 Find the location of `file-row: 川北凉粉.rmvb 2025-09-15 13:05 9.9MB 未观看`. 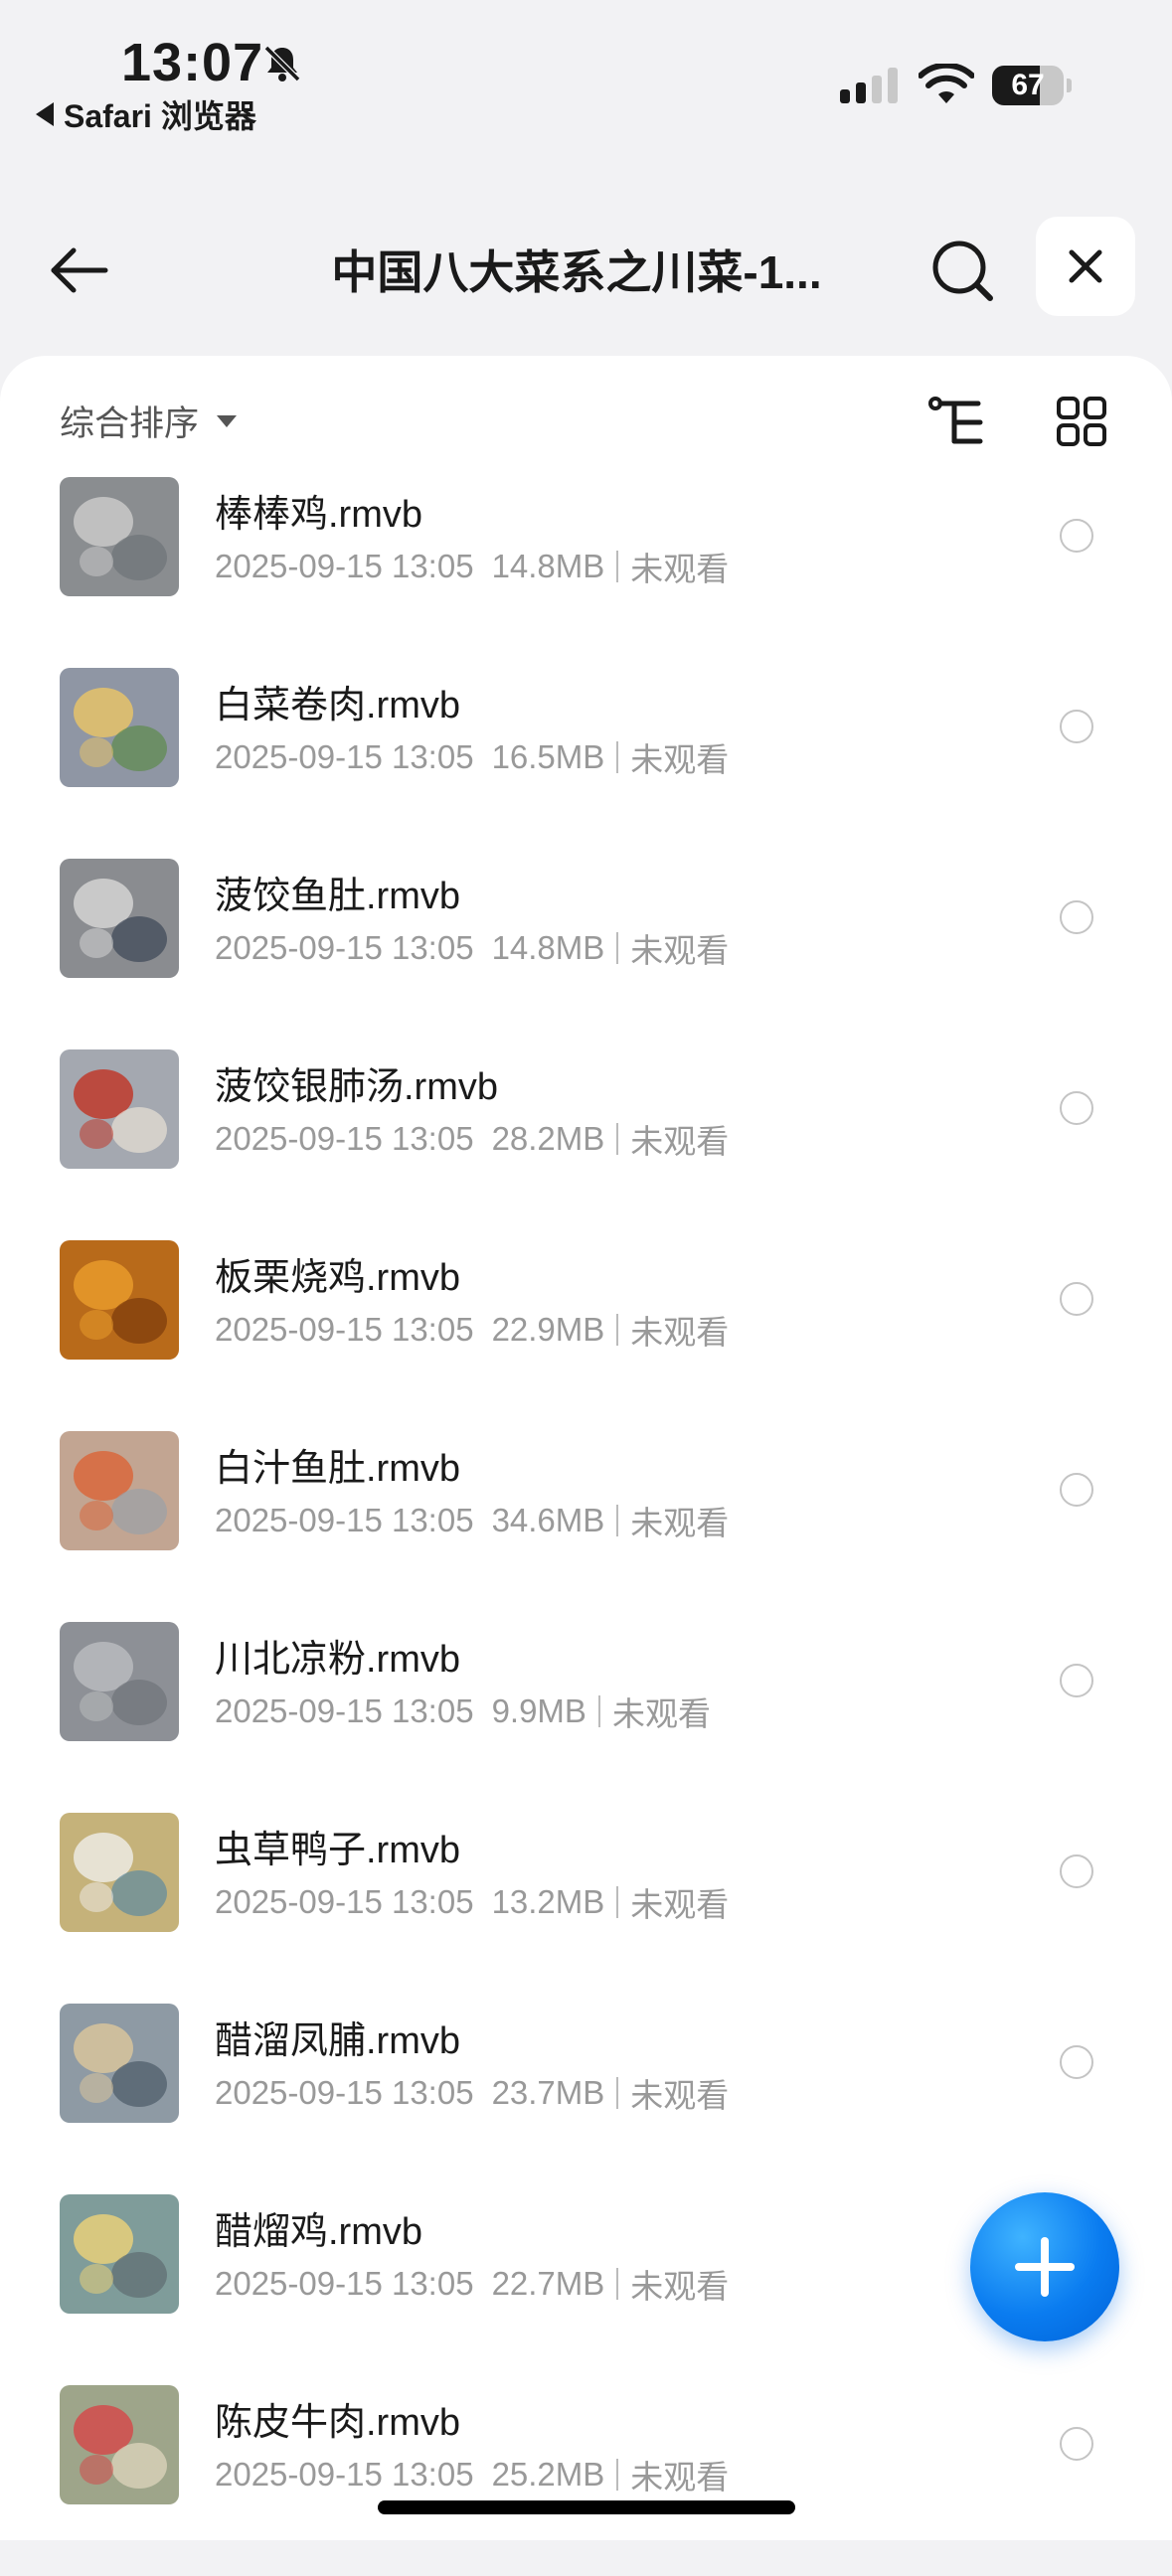

file-row: 川北凉粉.rmvb 2025-09-15 13:05 9.9MB 未观看 is located at coordinates (586, 1717).